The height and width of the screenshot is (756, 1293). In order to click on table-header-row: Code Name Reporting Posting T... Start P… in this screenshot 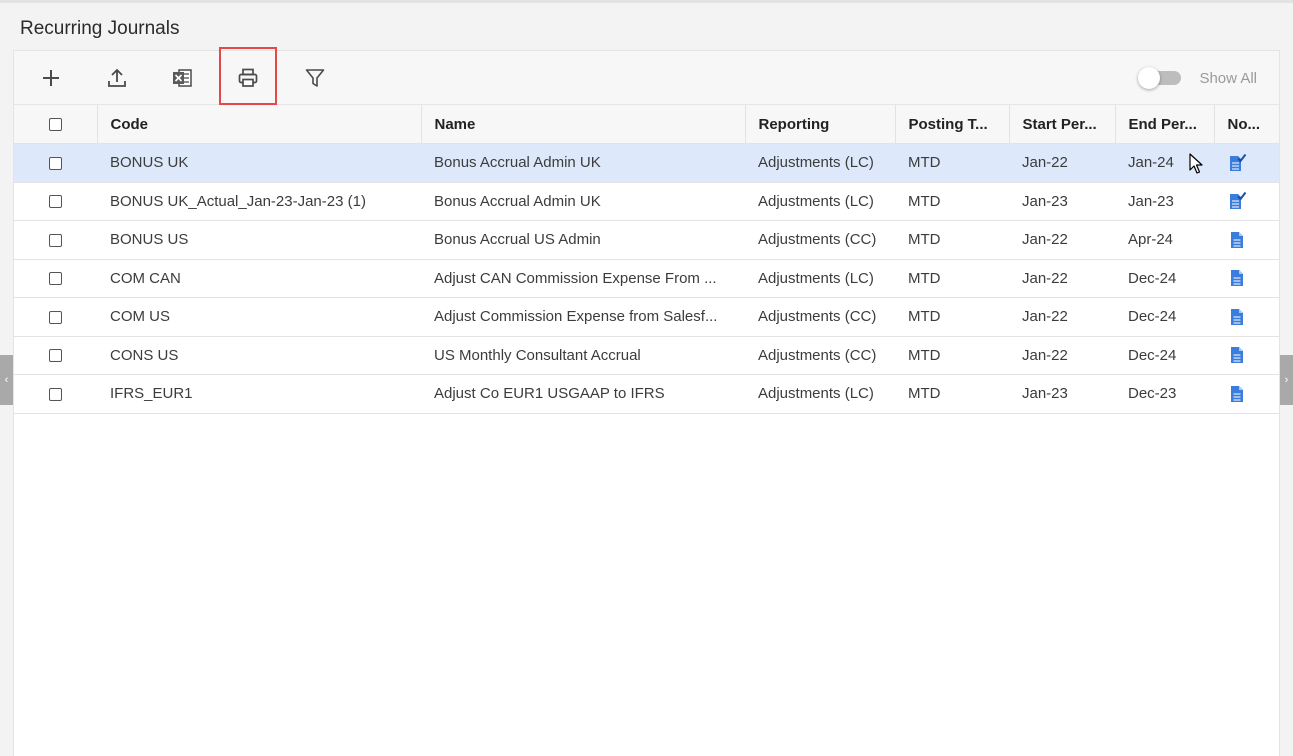, I will do `click(646, 124)`.